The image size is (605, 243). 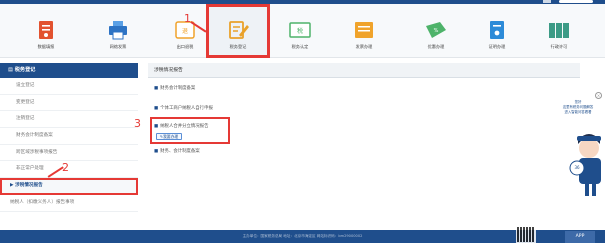 What do you see at coordinates (547, 1) in the screenshot?
I see `top-user-mark` at bounding box center [547, 1].